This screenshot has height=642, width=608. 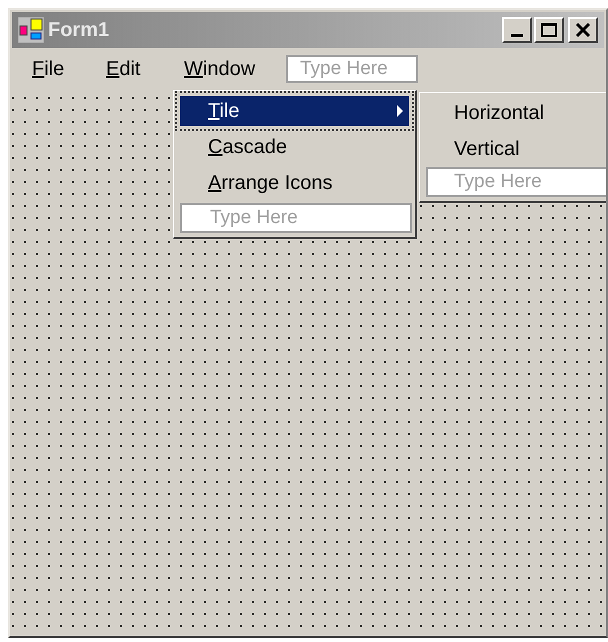 I want to click on maximize-button, so click(x=549, y=30).